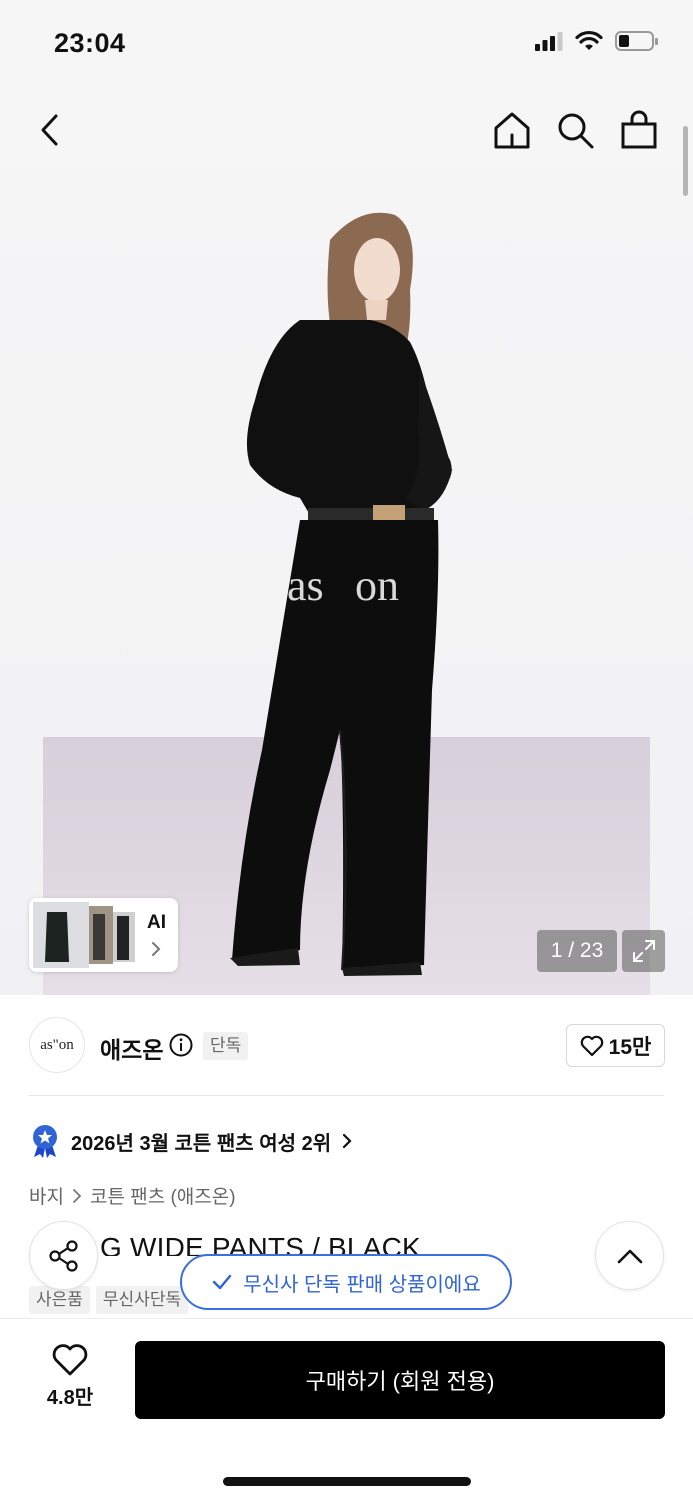  I want to click on brand-logo: as"on, so click(57, 1045).